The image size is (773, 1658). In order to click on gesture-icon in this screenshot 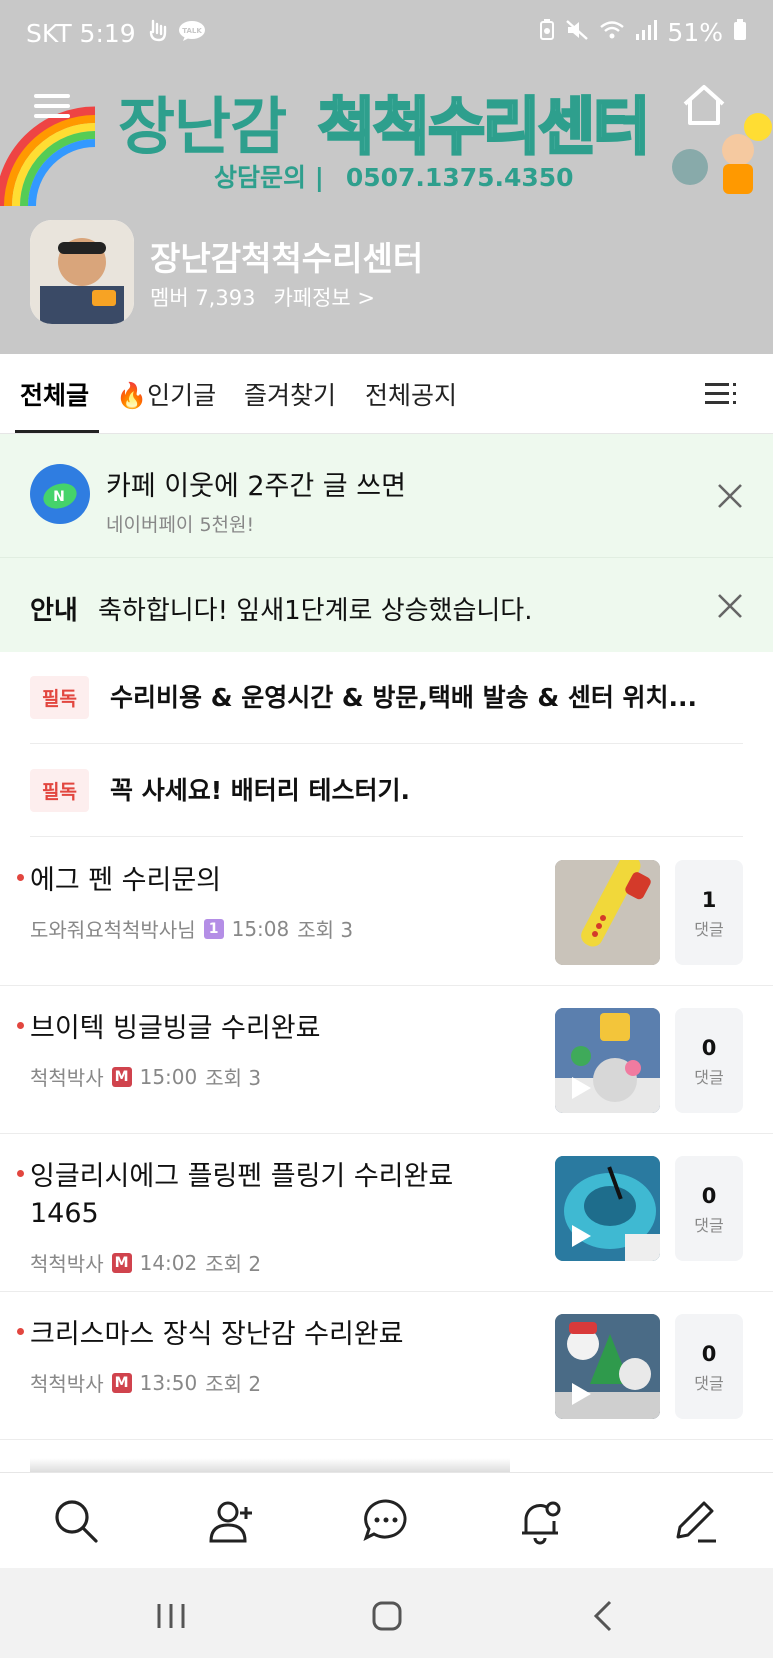, I will do `click(157, 33)`.